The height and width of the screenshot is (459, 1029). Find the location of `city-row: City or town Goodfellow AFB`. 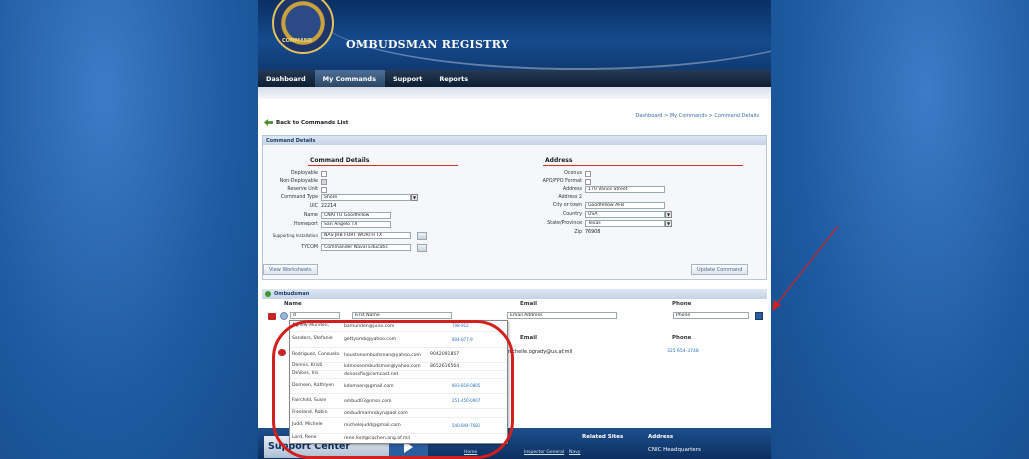

city-row: City or town Goodfellow AFB is located at coordinates (596, 205).